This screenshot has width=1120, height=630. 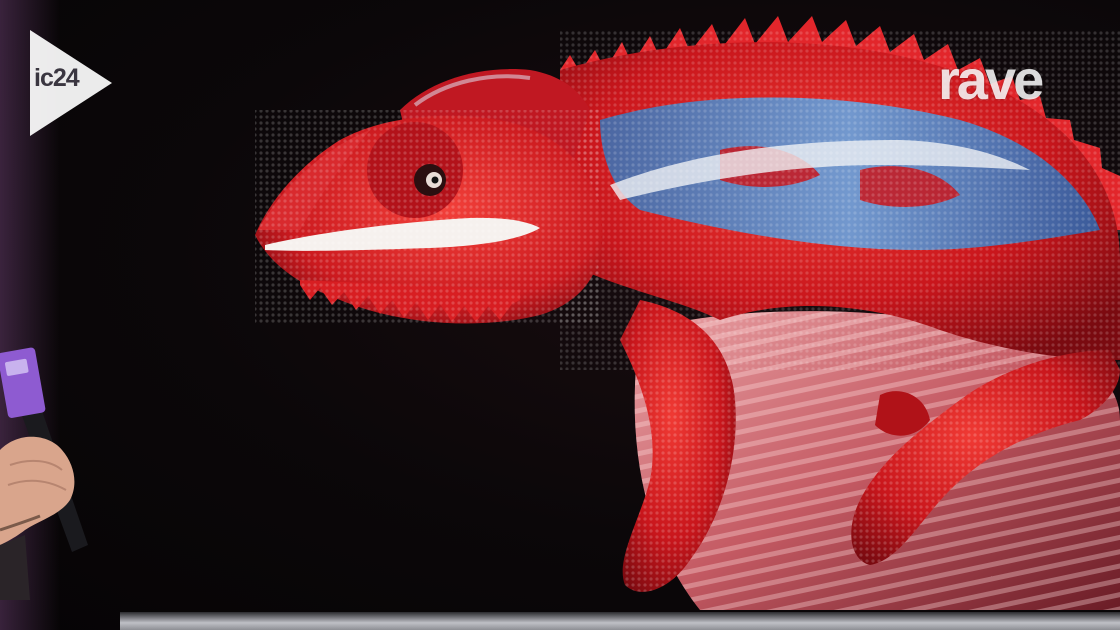 I want to click on ic24-logo-text: ic24, so click(x=57, y=78).